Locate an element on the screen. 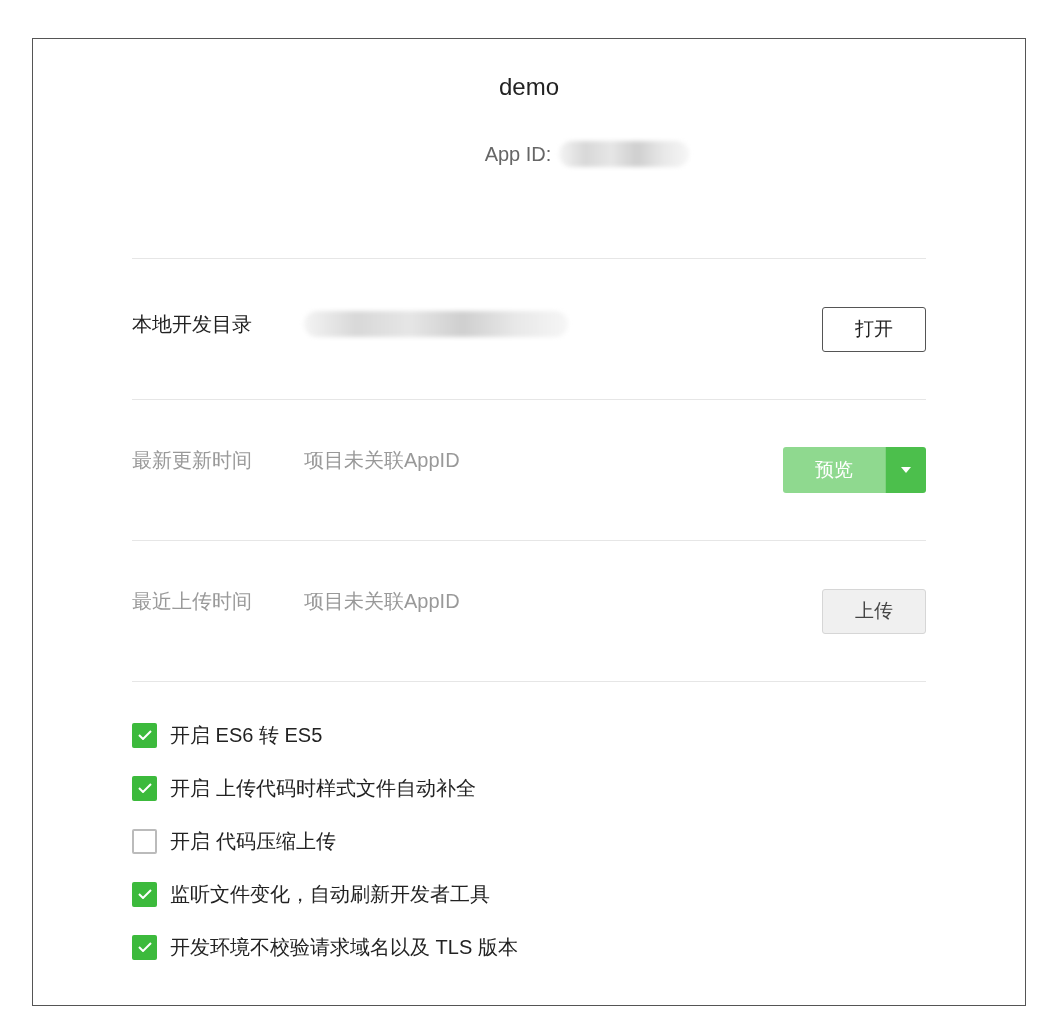 The height and width of the screenshot is (1028, 1063). row-label: 最新更新时间 is located at coordinates (192, 460).